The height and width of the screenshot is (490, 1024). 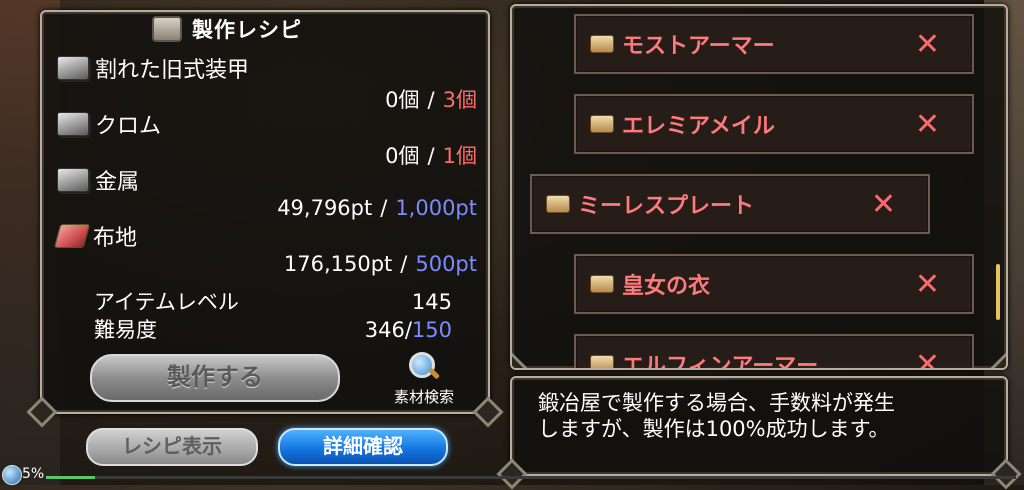 I want to click on difficulty-need: 150, so click(x=431, y=330).